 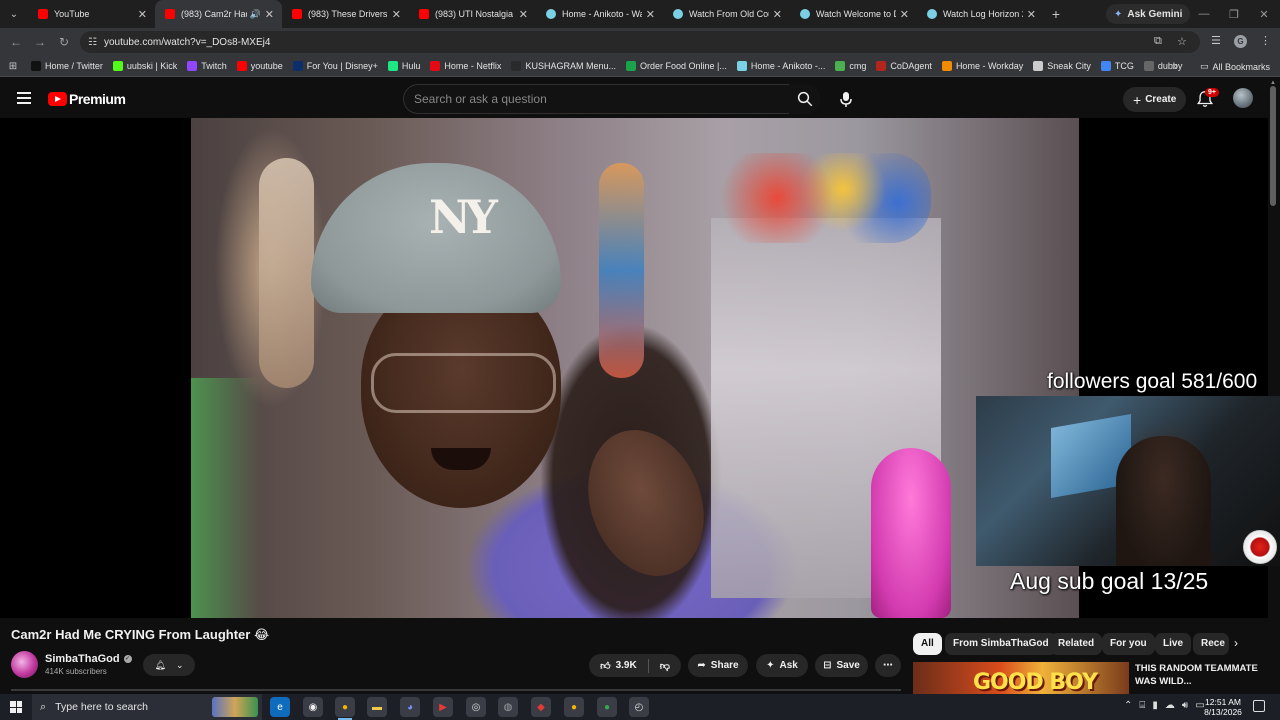 What do you see at coordinates (718, 665) in the screenshot?
I see `share-button: ➦ Share` at bounding box center [718, 665].